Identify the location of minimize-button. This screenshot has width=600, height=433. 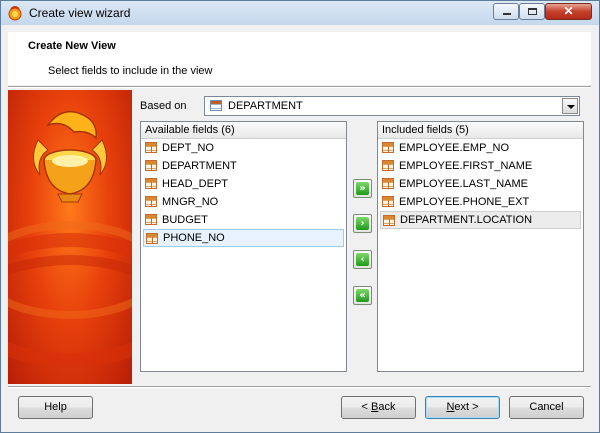
(506, 11).